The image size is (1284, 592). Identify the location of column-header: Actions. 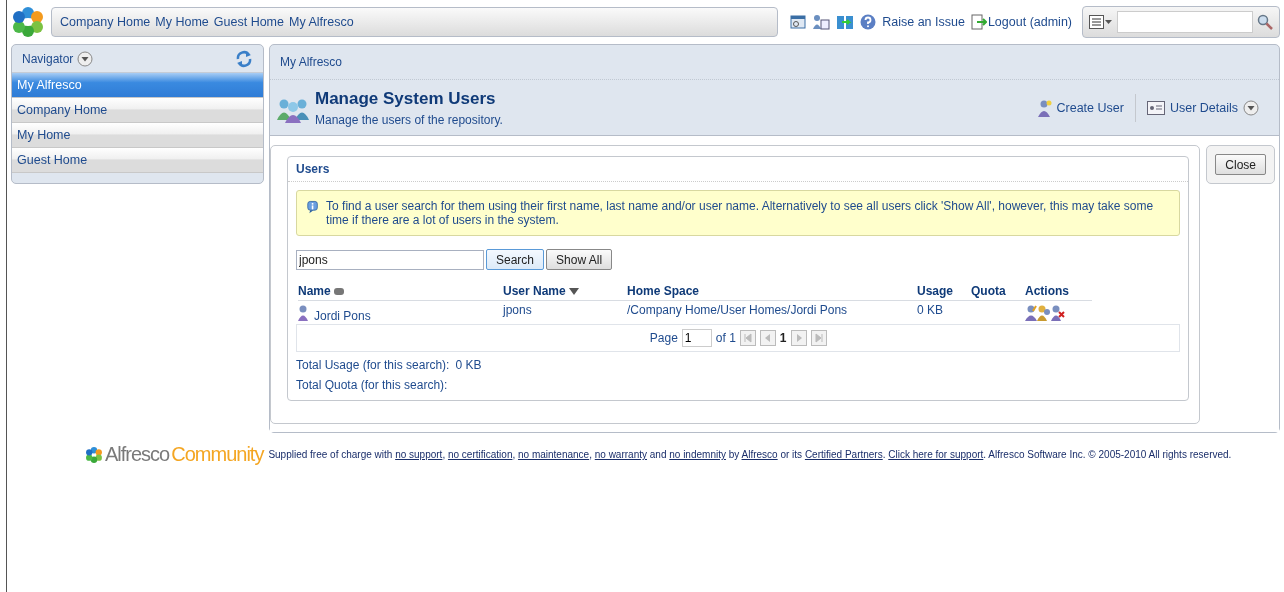
(1058, 291).